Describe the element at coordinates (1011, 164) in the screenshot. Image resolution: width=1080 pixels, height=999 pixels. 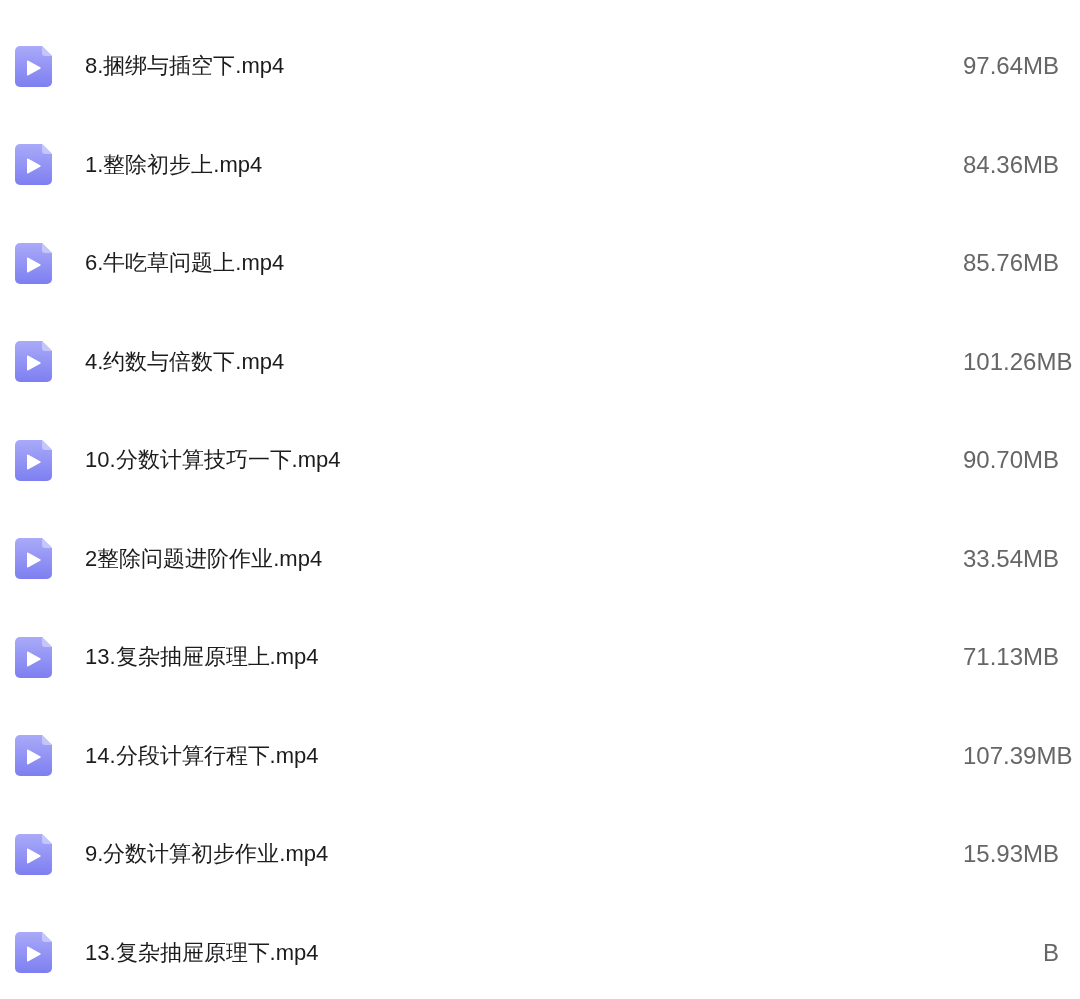
I see `file-size: 84.36MB` at that location.